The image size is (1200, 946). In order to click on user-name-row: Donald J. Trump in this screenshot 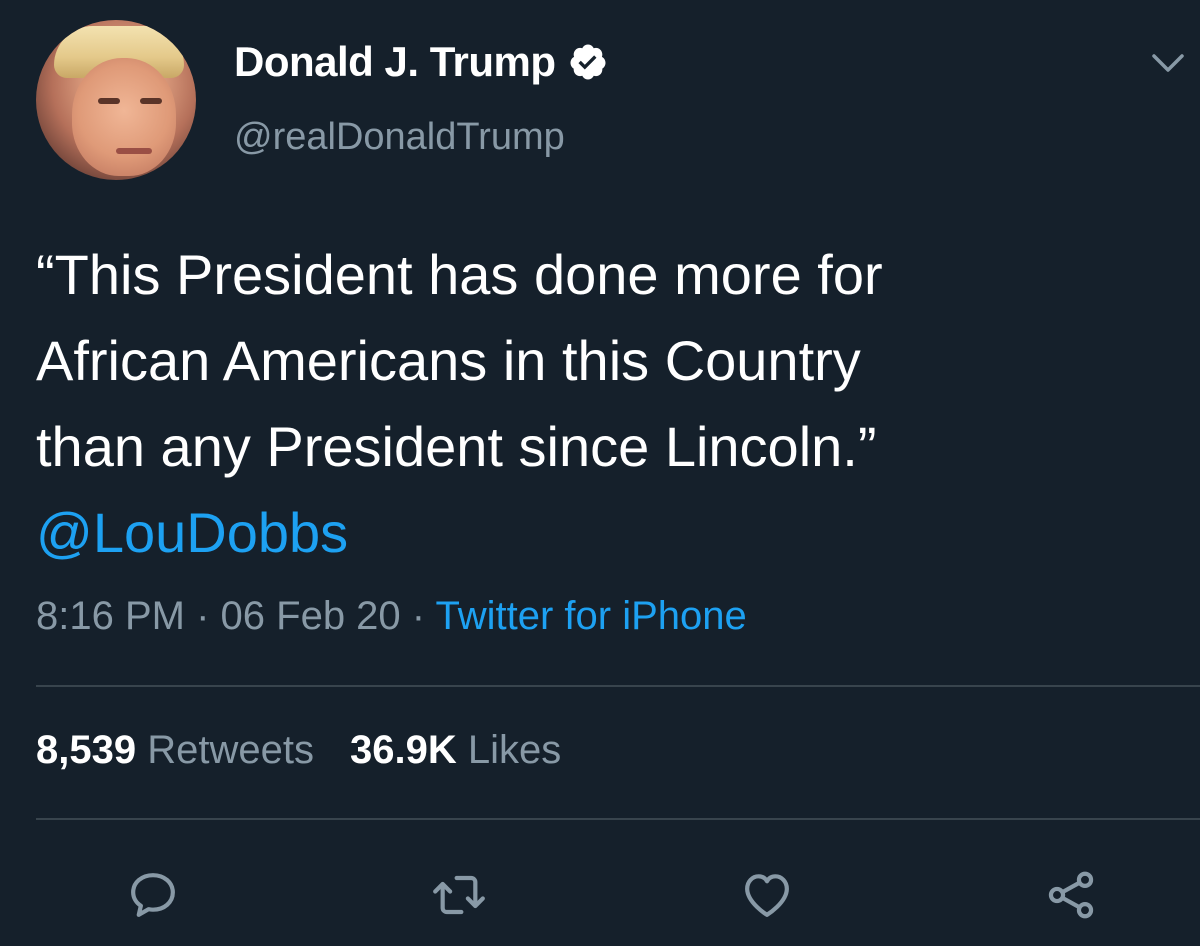, I will do `click(421, 62)`.